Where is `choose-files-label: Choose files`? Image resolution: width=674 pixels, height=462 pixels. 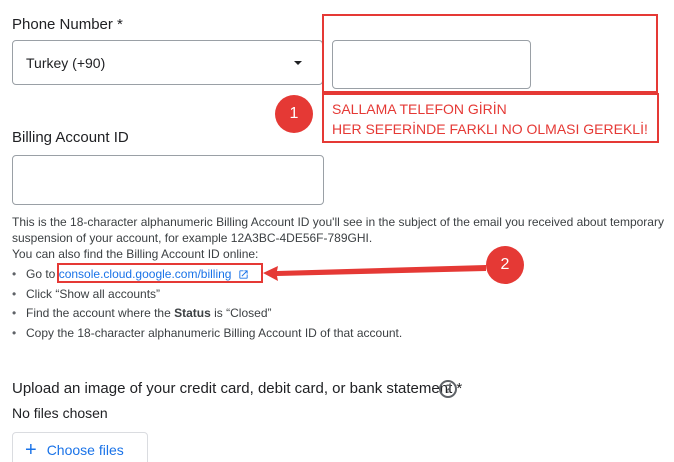 choose-files-label: Choose files is located at coordinates (85, 450).